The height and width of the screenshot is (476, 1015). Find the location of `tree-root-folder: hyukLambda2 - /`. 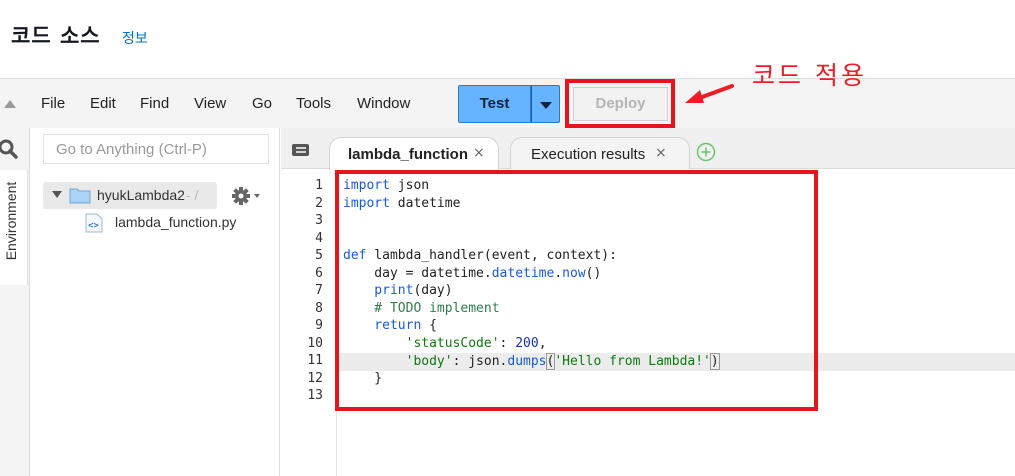

tree-root-folder: hyukLambda2 - / is located at coordinates (130, 195).